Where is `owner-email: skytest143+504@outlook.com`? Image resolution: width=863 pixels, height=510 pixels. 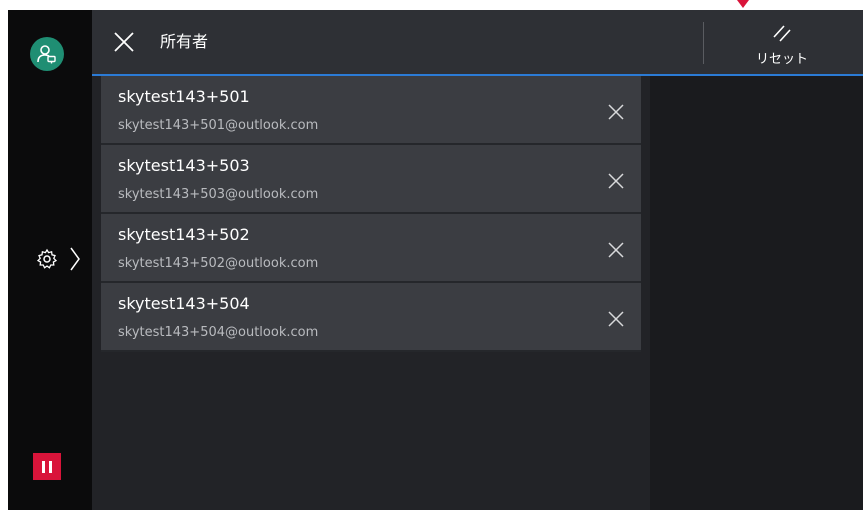
owner-email: skytest143+504@outlook.com is located at coordinates (218, 332).